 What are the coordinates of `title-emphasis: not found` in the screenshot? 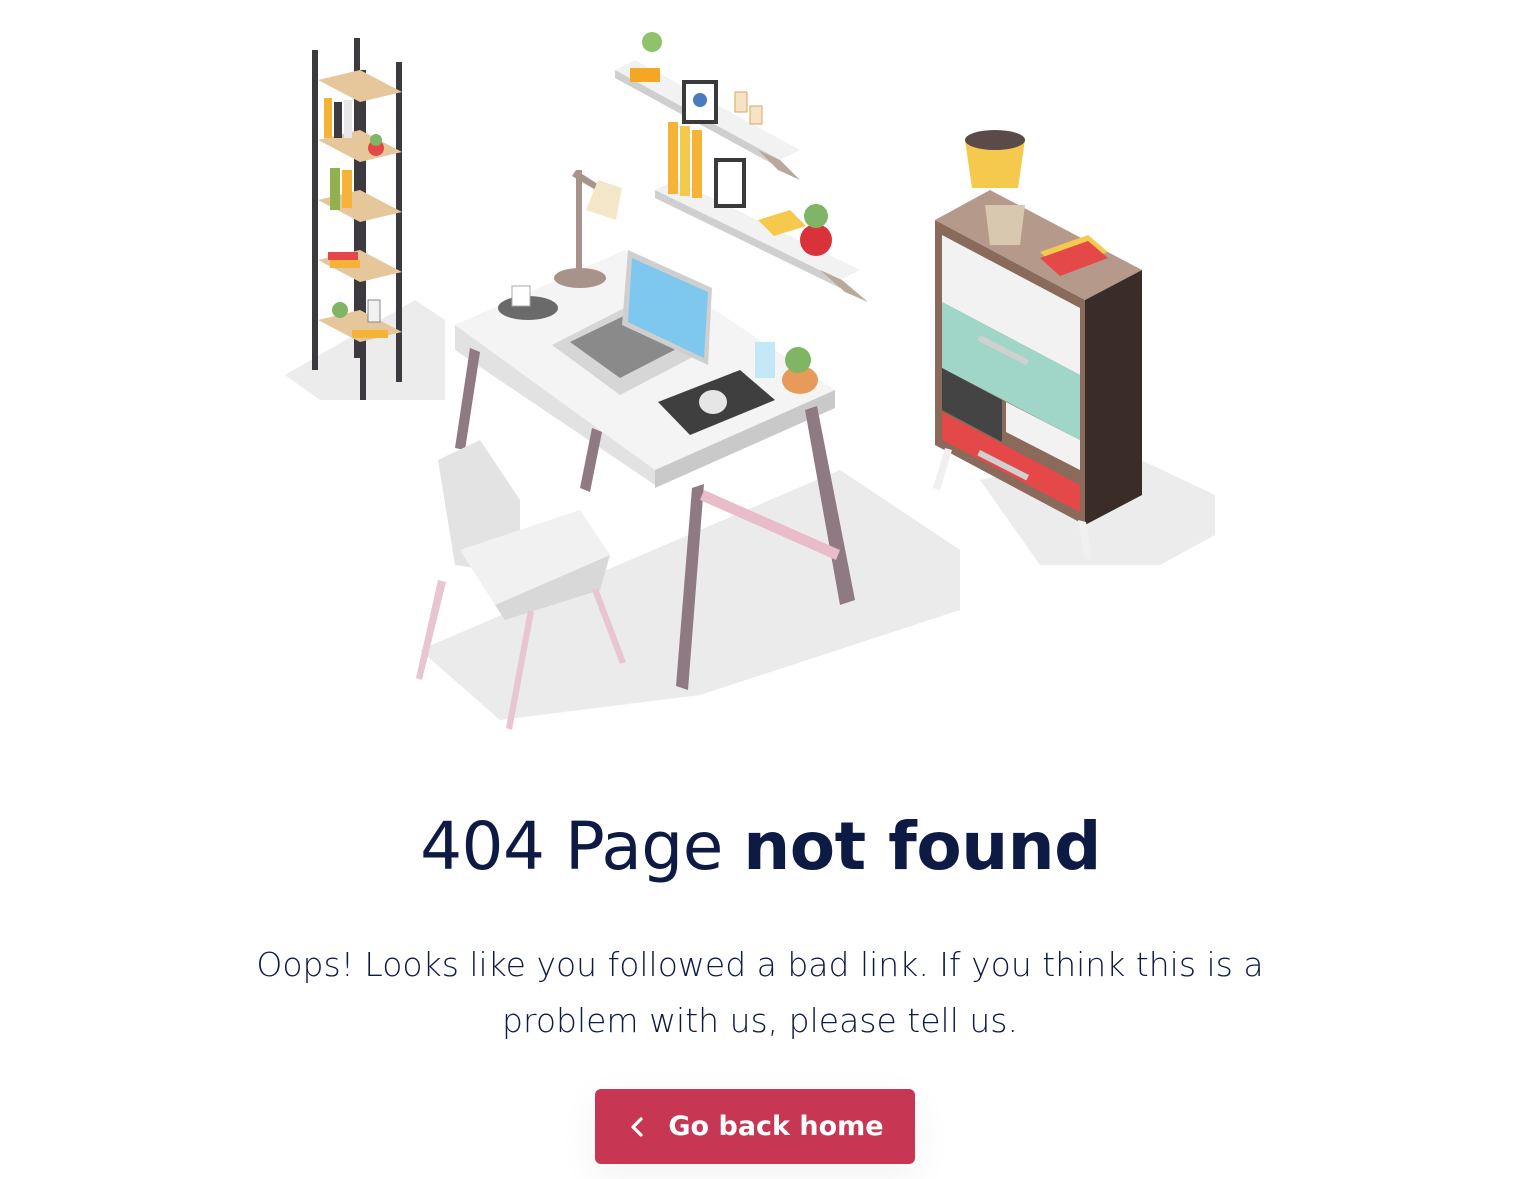 It's located at (922, 846).